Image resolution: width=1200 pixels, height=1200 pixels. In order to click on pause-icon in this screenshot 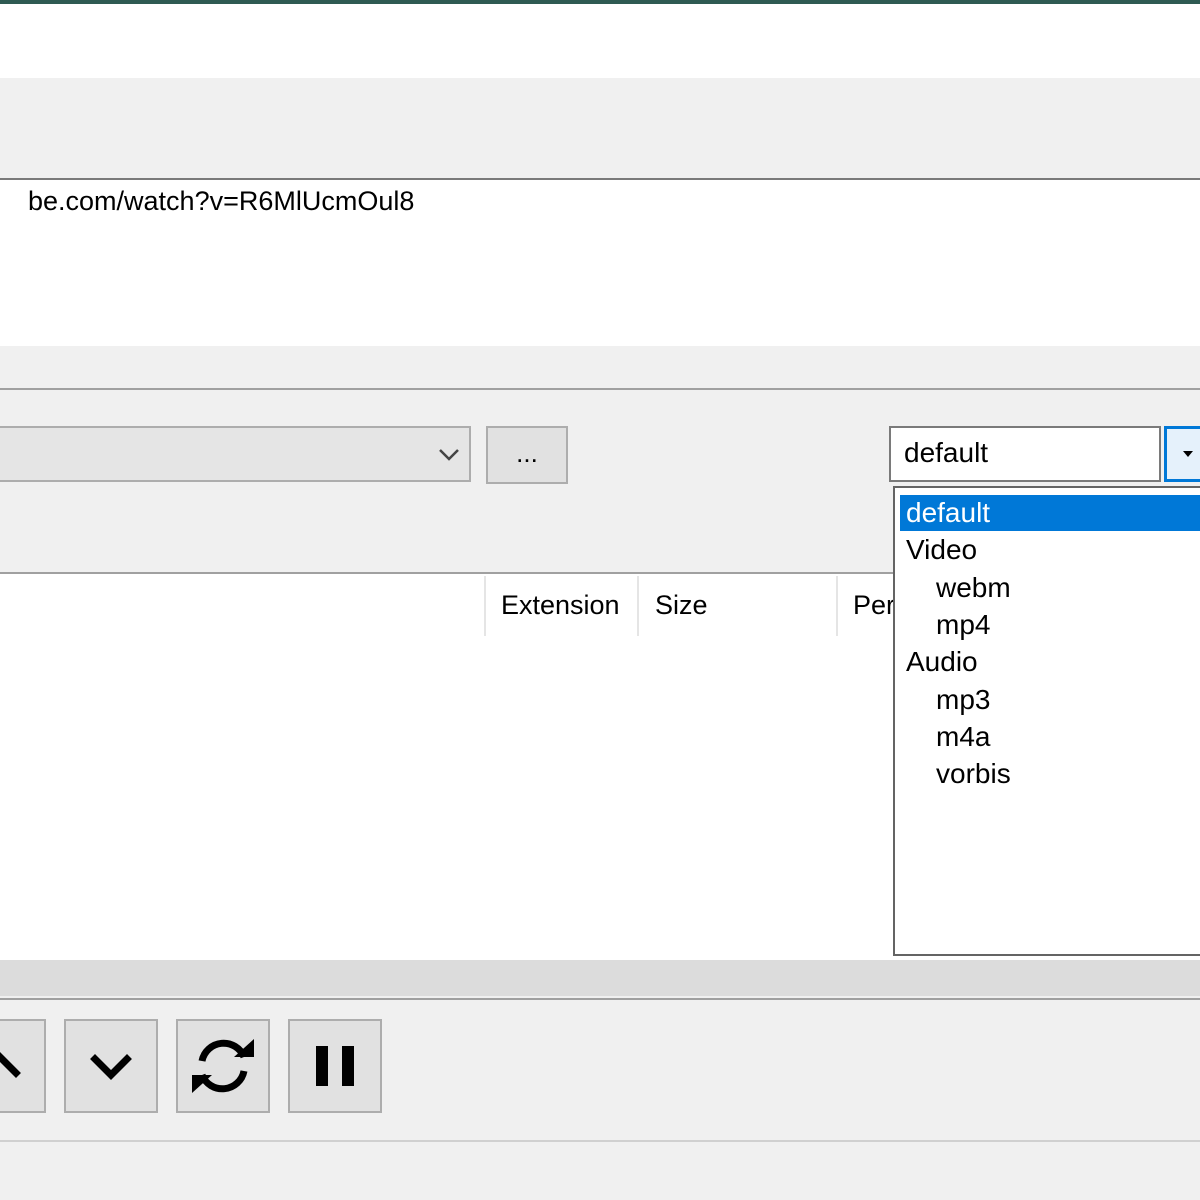, I will do `click(335, 1066)`.